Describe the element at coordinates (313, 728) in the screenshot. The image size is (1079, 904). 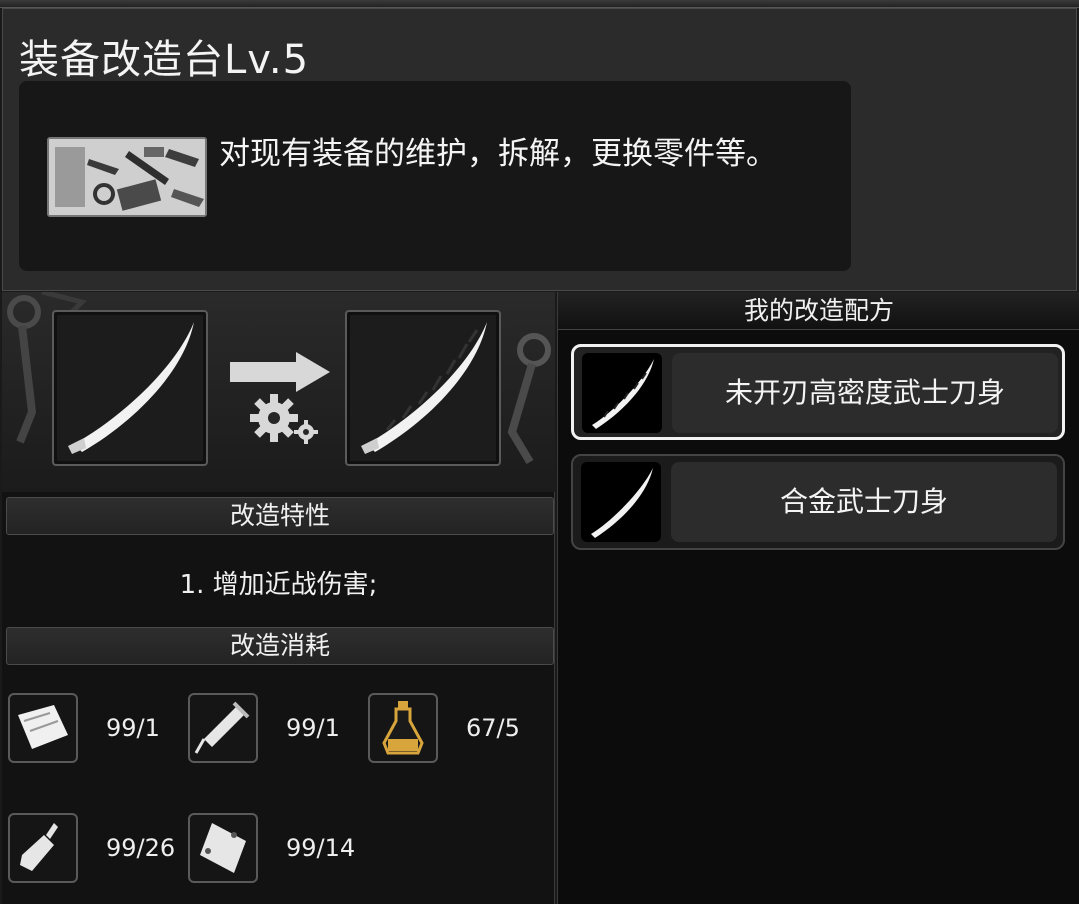
I see `material-syringe-count: 99/1` at that location.